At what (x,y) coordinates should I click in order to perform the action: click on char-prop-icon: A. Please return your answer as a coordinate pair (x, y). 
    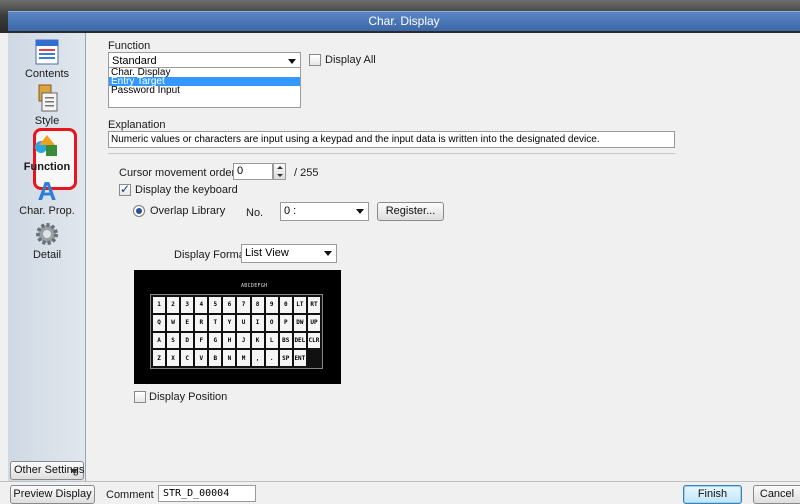
    Looking at the image, I should click on (47, 190).